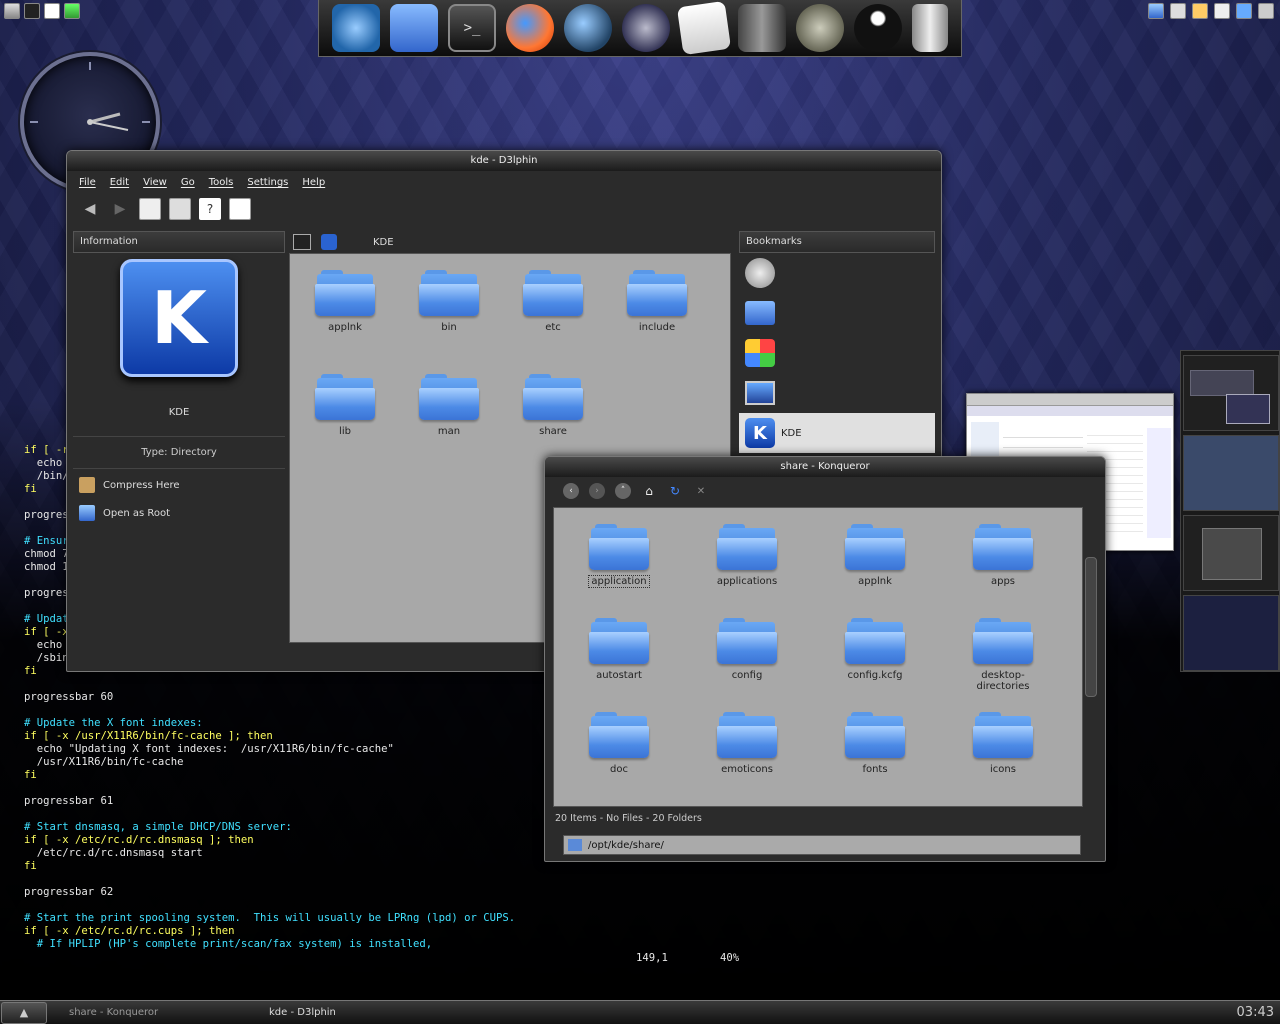 This screenshot has height=1024, width=1280. Describe the element at coordinates (837, 393) in the screenshot. I see `bookmark-computer` at that location.